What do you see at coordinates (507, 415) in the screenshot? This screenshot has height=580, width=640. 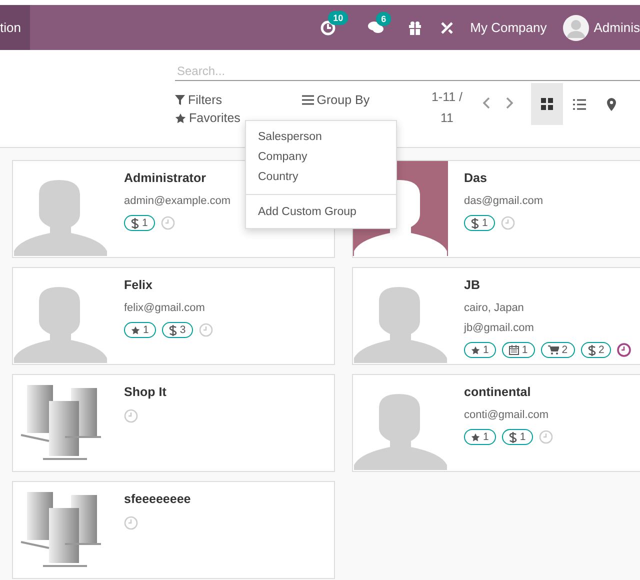 I see `contact-detail: conti@gmail.com` at bounding box center [507, 415].